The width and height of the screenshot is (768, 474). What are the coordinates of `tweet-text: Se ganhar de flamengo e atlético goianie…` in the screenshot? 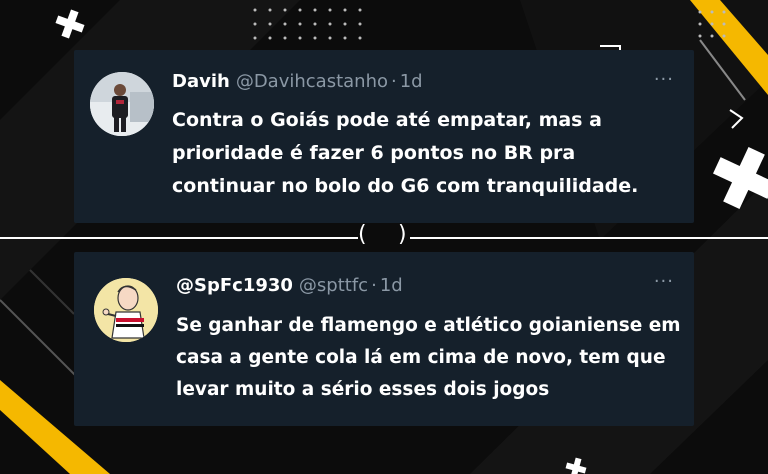 It's located at (428, 357).